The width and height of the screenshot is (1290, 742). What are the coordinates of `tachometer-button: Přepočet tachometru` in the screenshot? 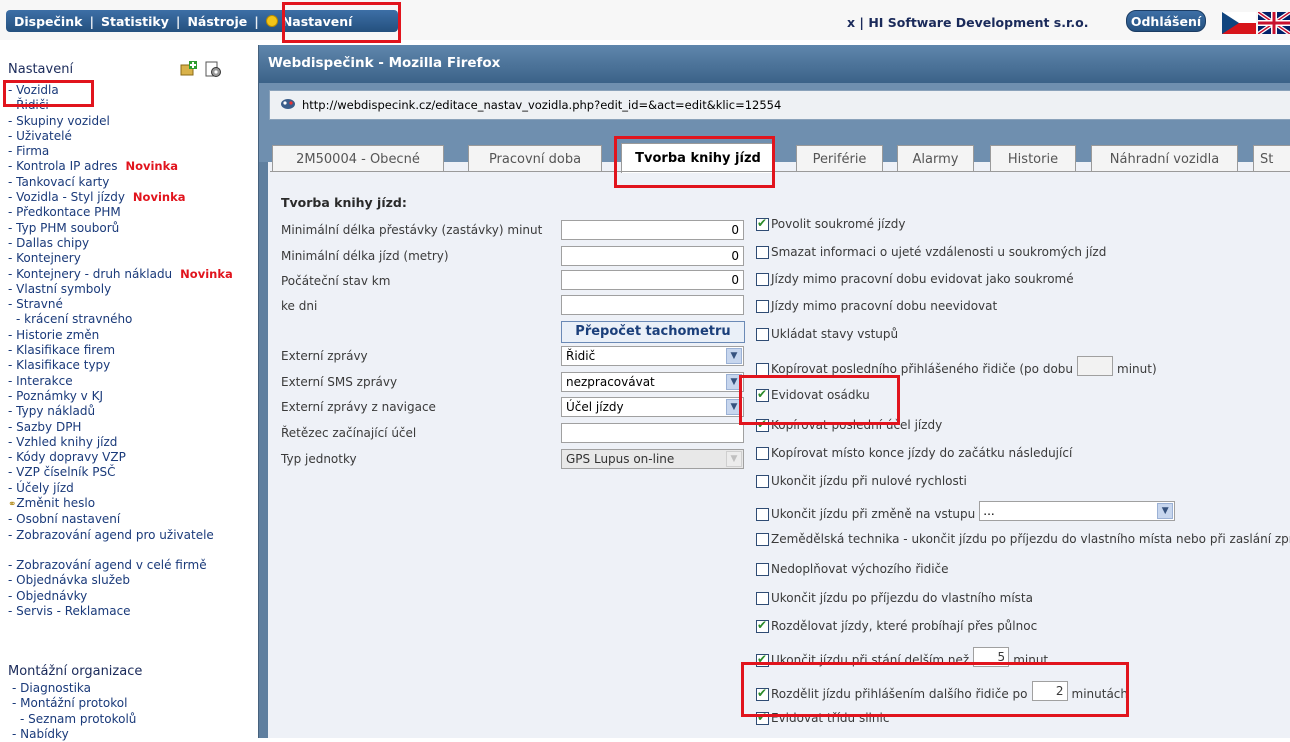 It's located at (653, 332).